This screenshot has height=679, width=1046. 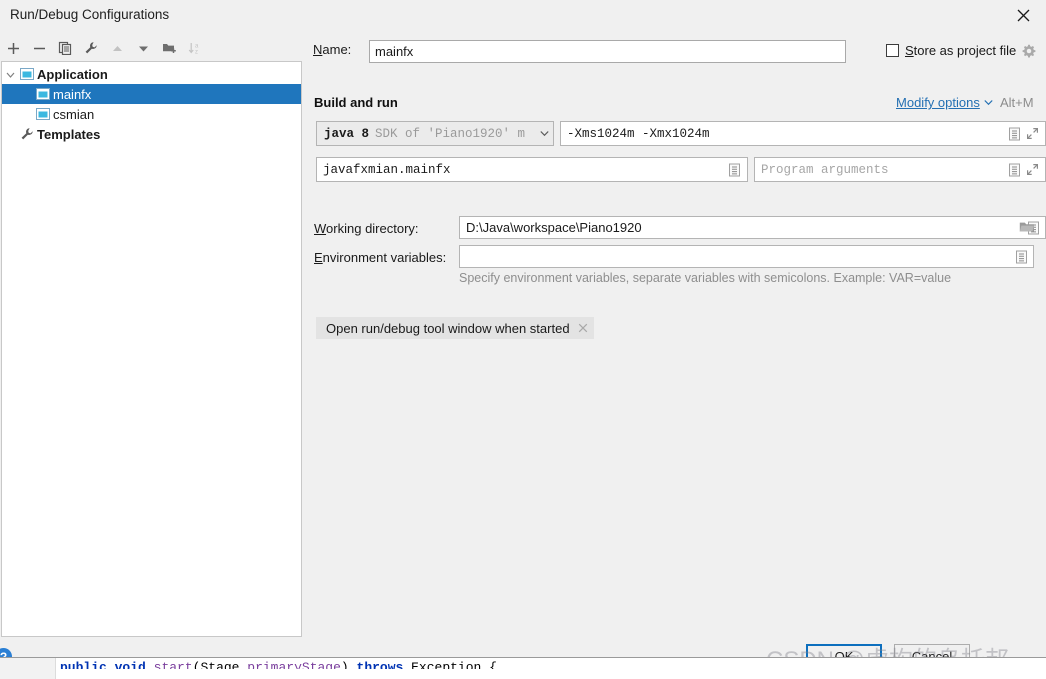 I want to click on tree-node-application: Application, so click(x=151, y=74).